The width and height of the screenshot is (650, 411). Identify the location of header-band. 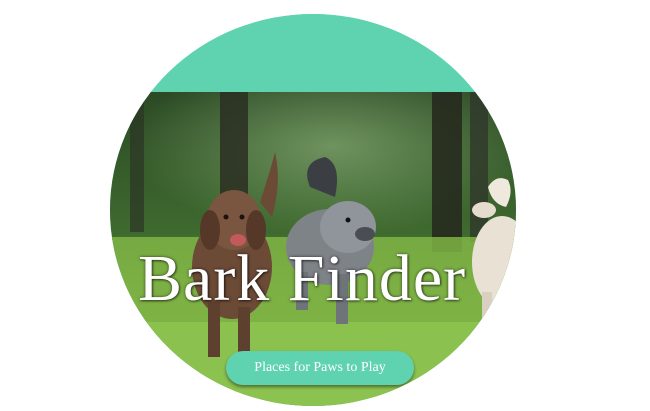
(313, 53).